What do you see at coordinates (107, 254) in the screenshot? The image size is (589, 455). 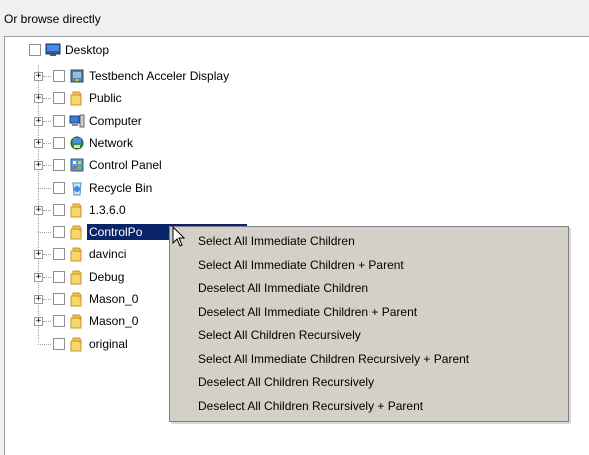 I see `tree-item-label: davinci` at bounding box center [107, 254].